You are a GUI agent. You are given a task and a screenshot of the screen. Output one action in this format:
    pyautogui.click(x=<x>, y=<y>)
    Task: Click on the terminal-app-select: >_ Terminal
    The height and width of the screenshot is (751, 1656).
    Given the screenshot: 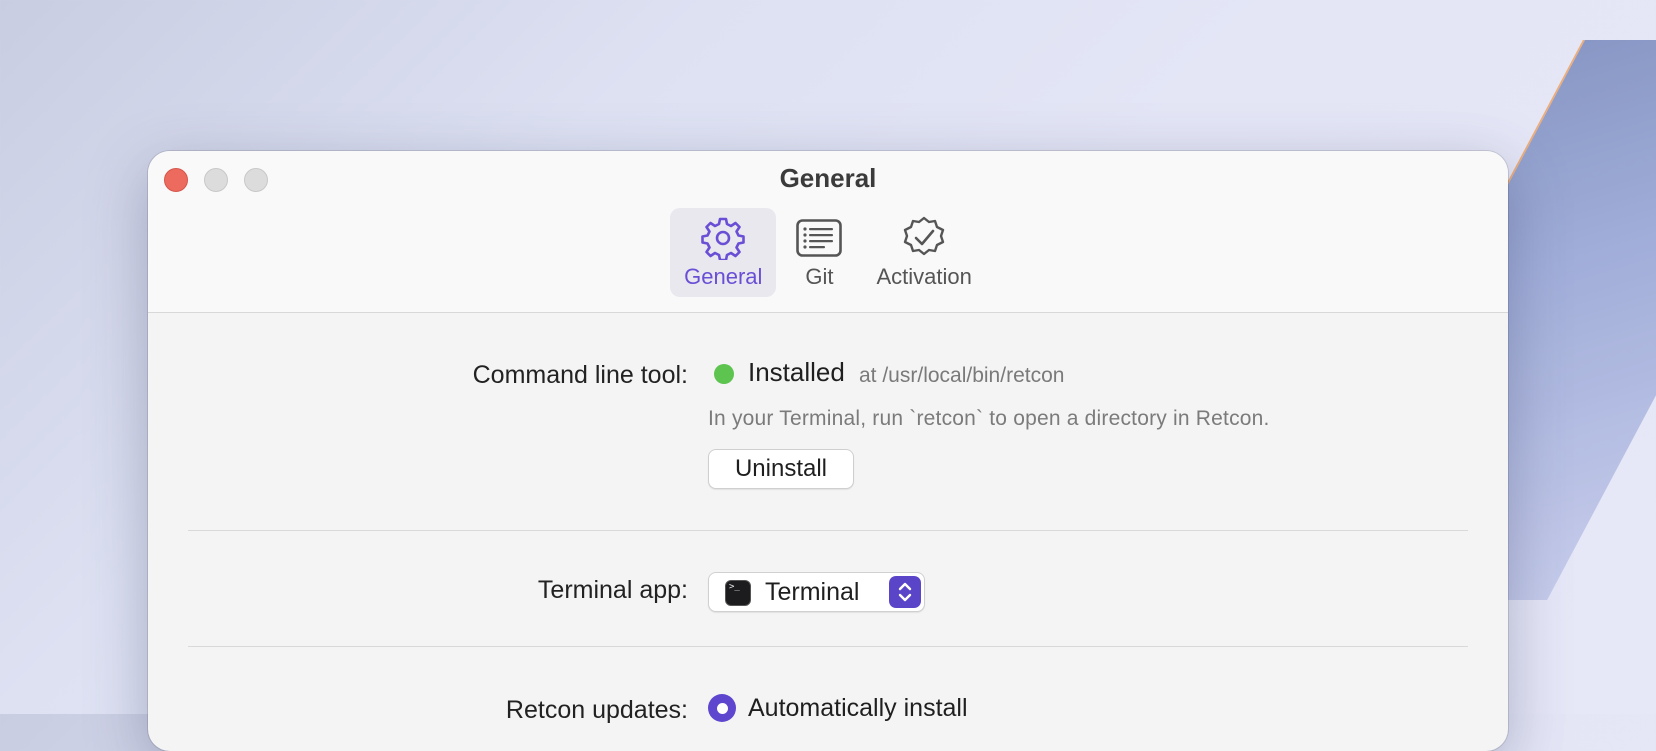 What is the action you would take?
    pyautogui.click(x=816, y=592)
    